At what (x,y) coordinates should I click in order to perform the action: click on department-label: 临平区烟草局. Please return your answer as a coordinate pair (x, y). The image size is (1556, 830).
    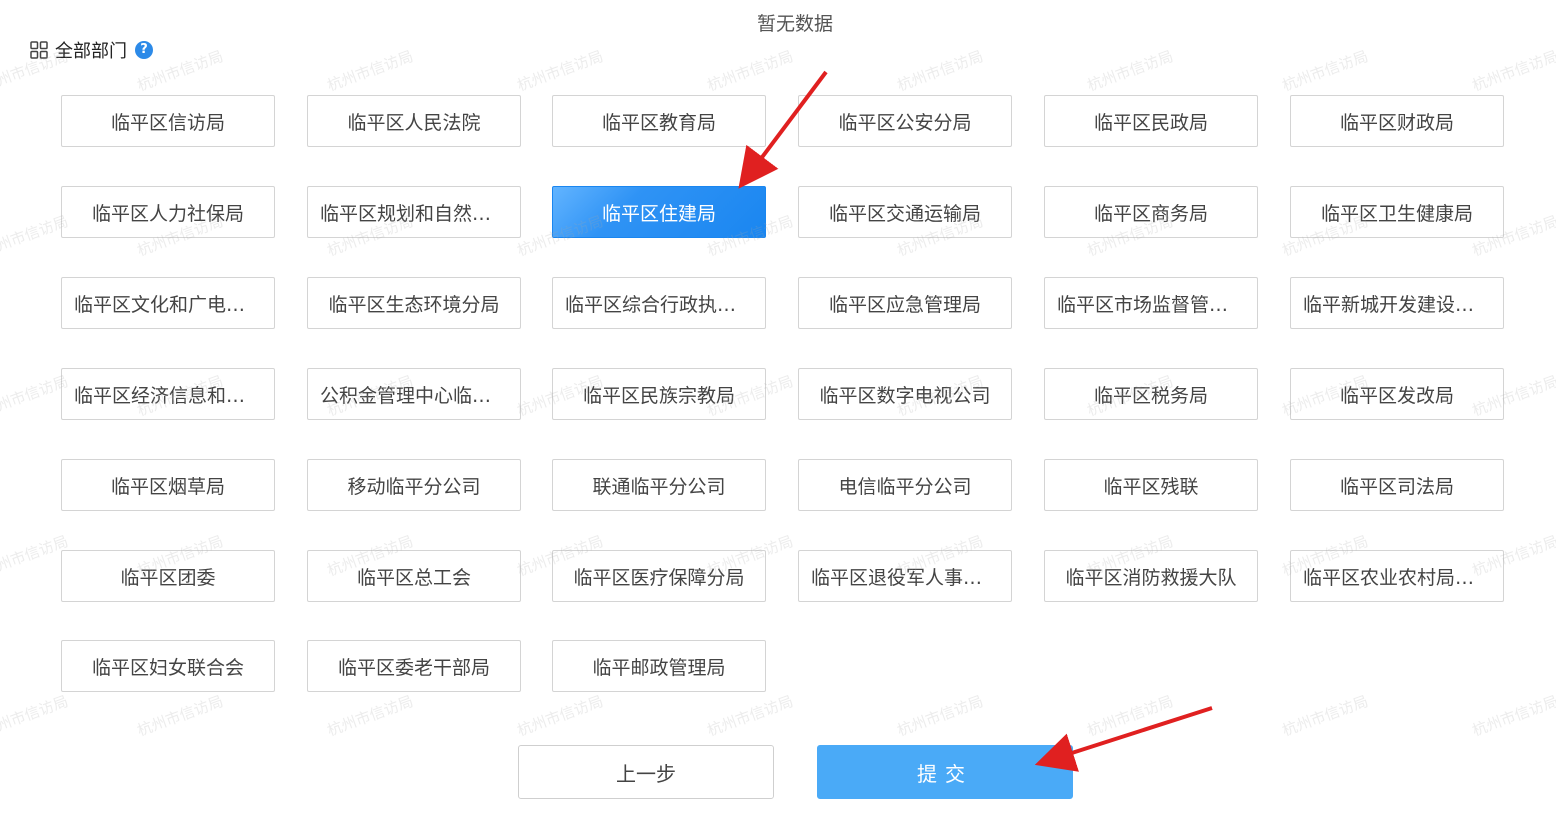
    Looking at the image, I should click on (167, 486).